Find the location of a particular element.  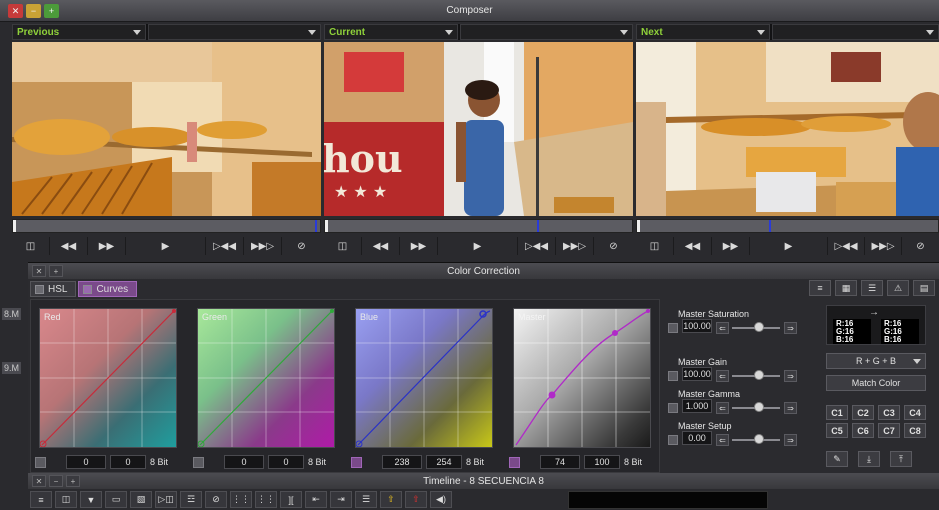

master-enable-toggle is located at coordinates (514, 462).